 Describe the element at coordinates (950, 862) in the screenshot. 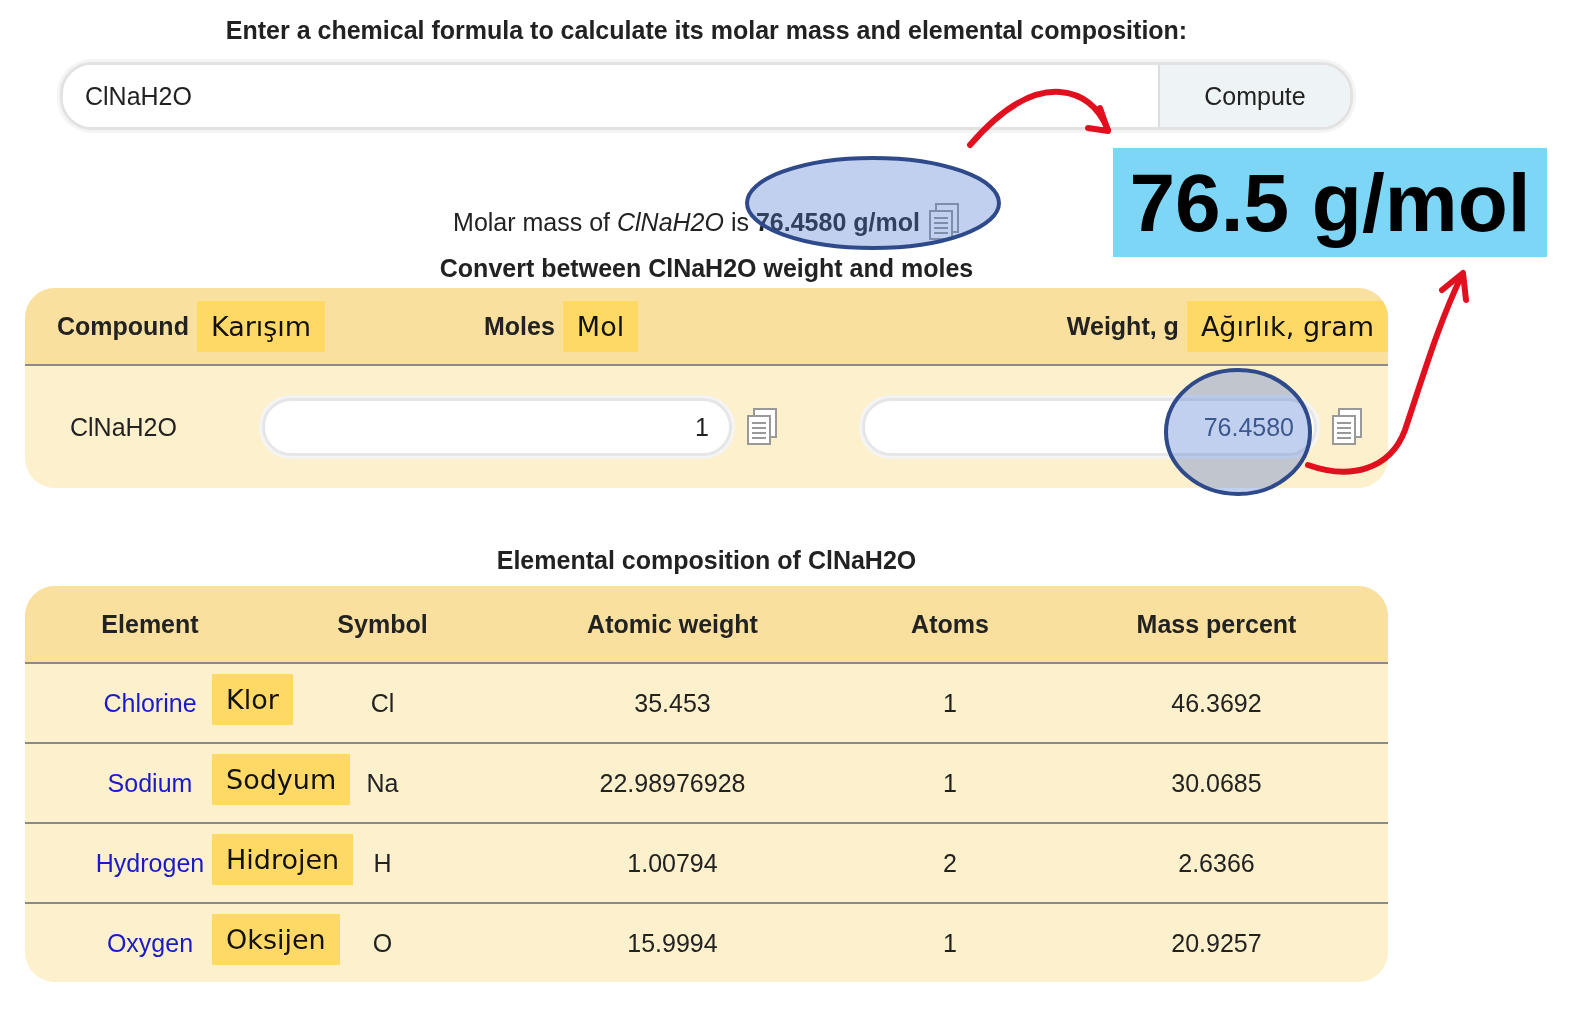

I see `table-cell: 2` at that location.